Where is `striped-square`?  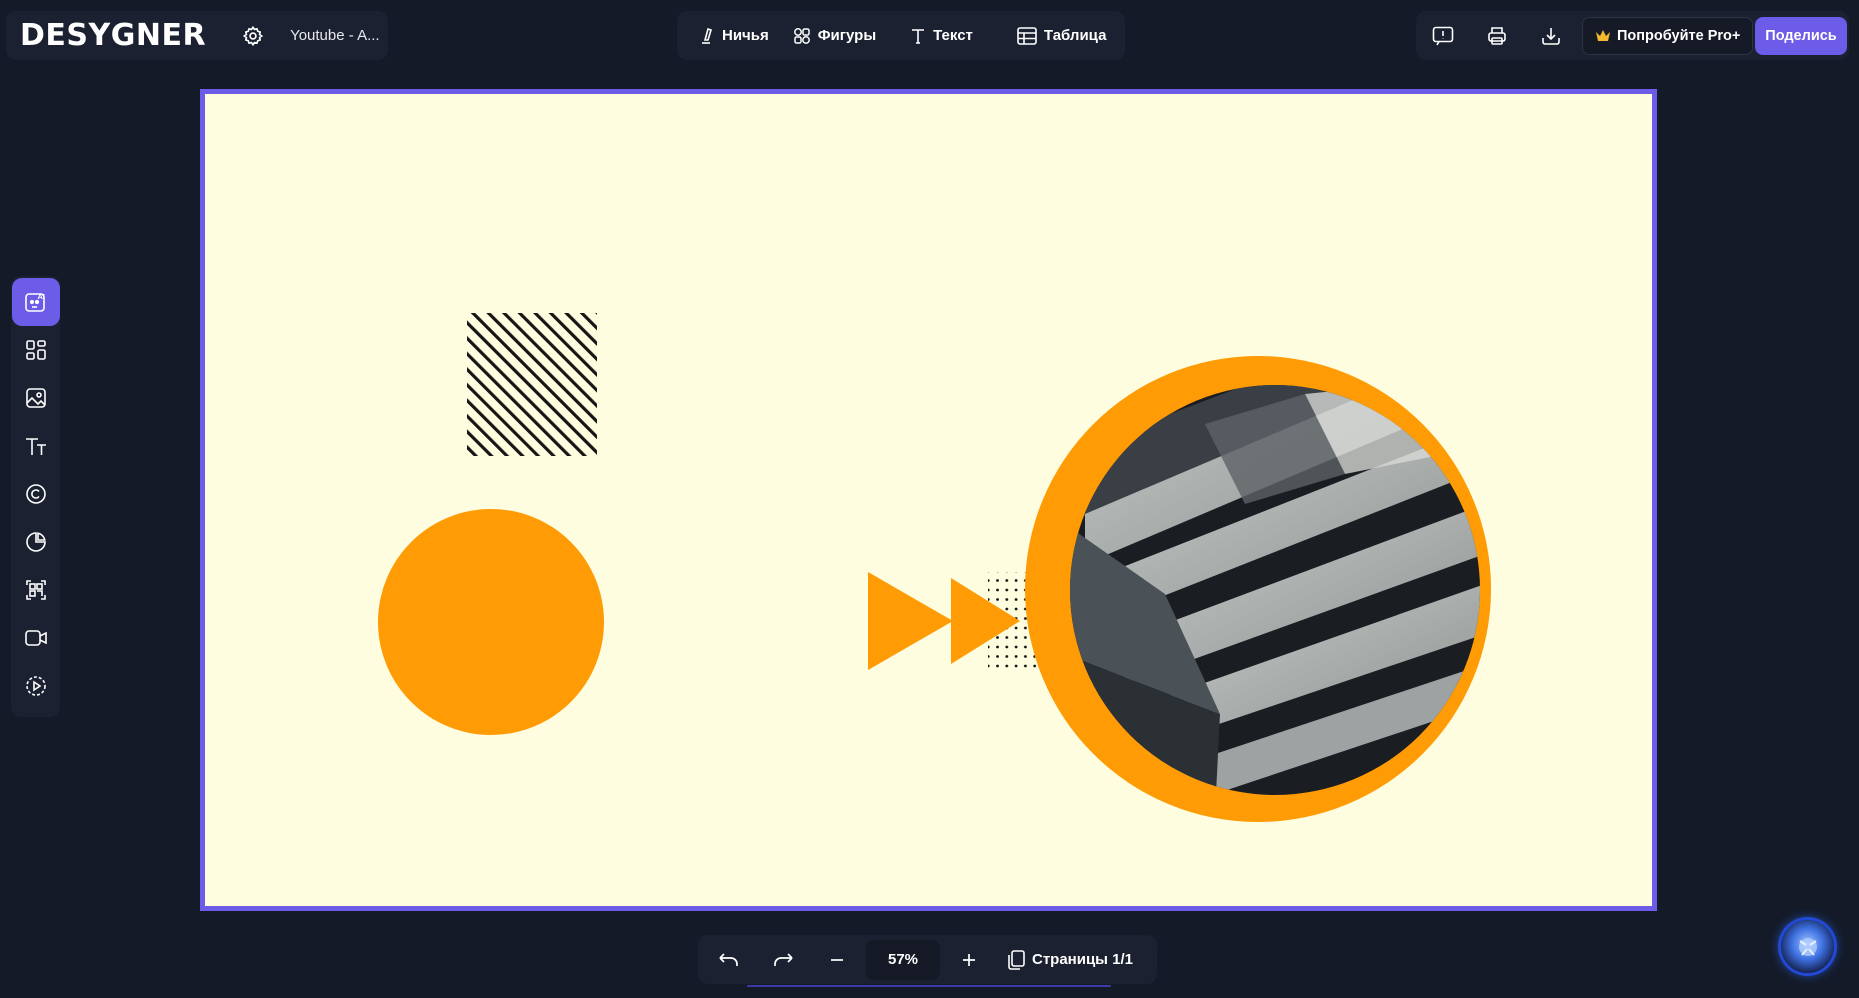 striped-square is located at coordinates (532, 384).